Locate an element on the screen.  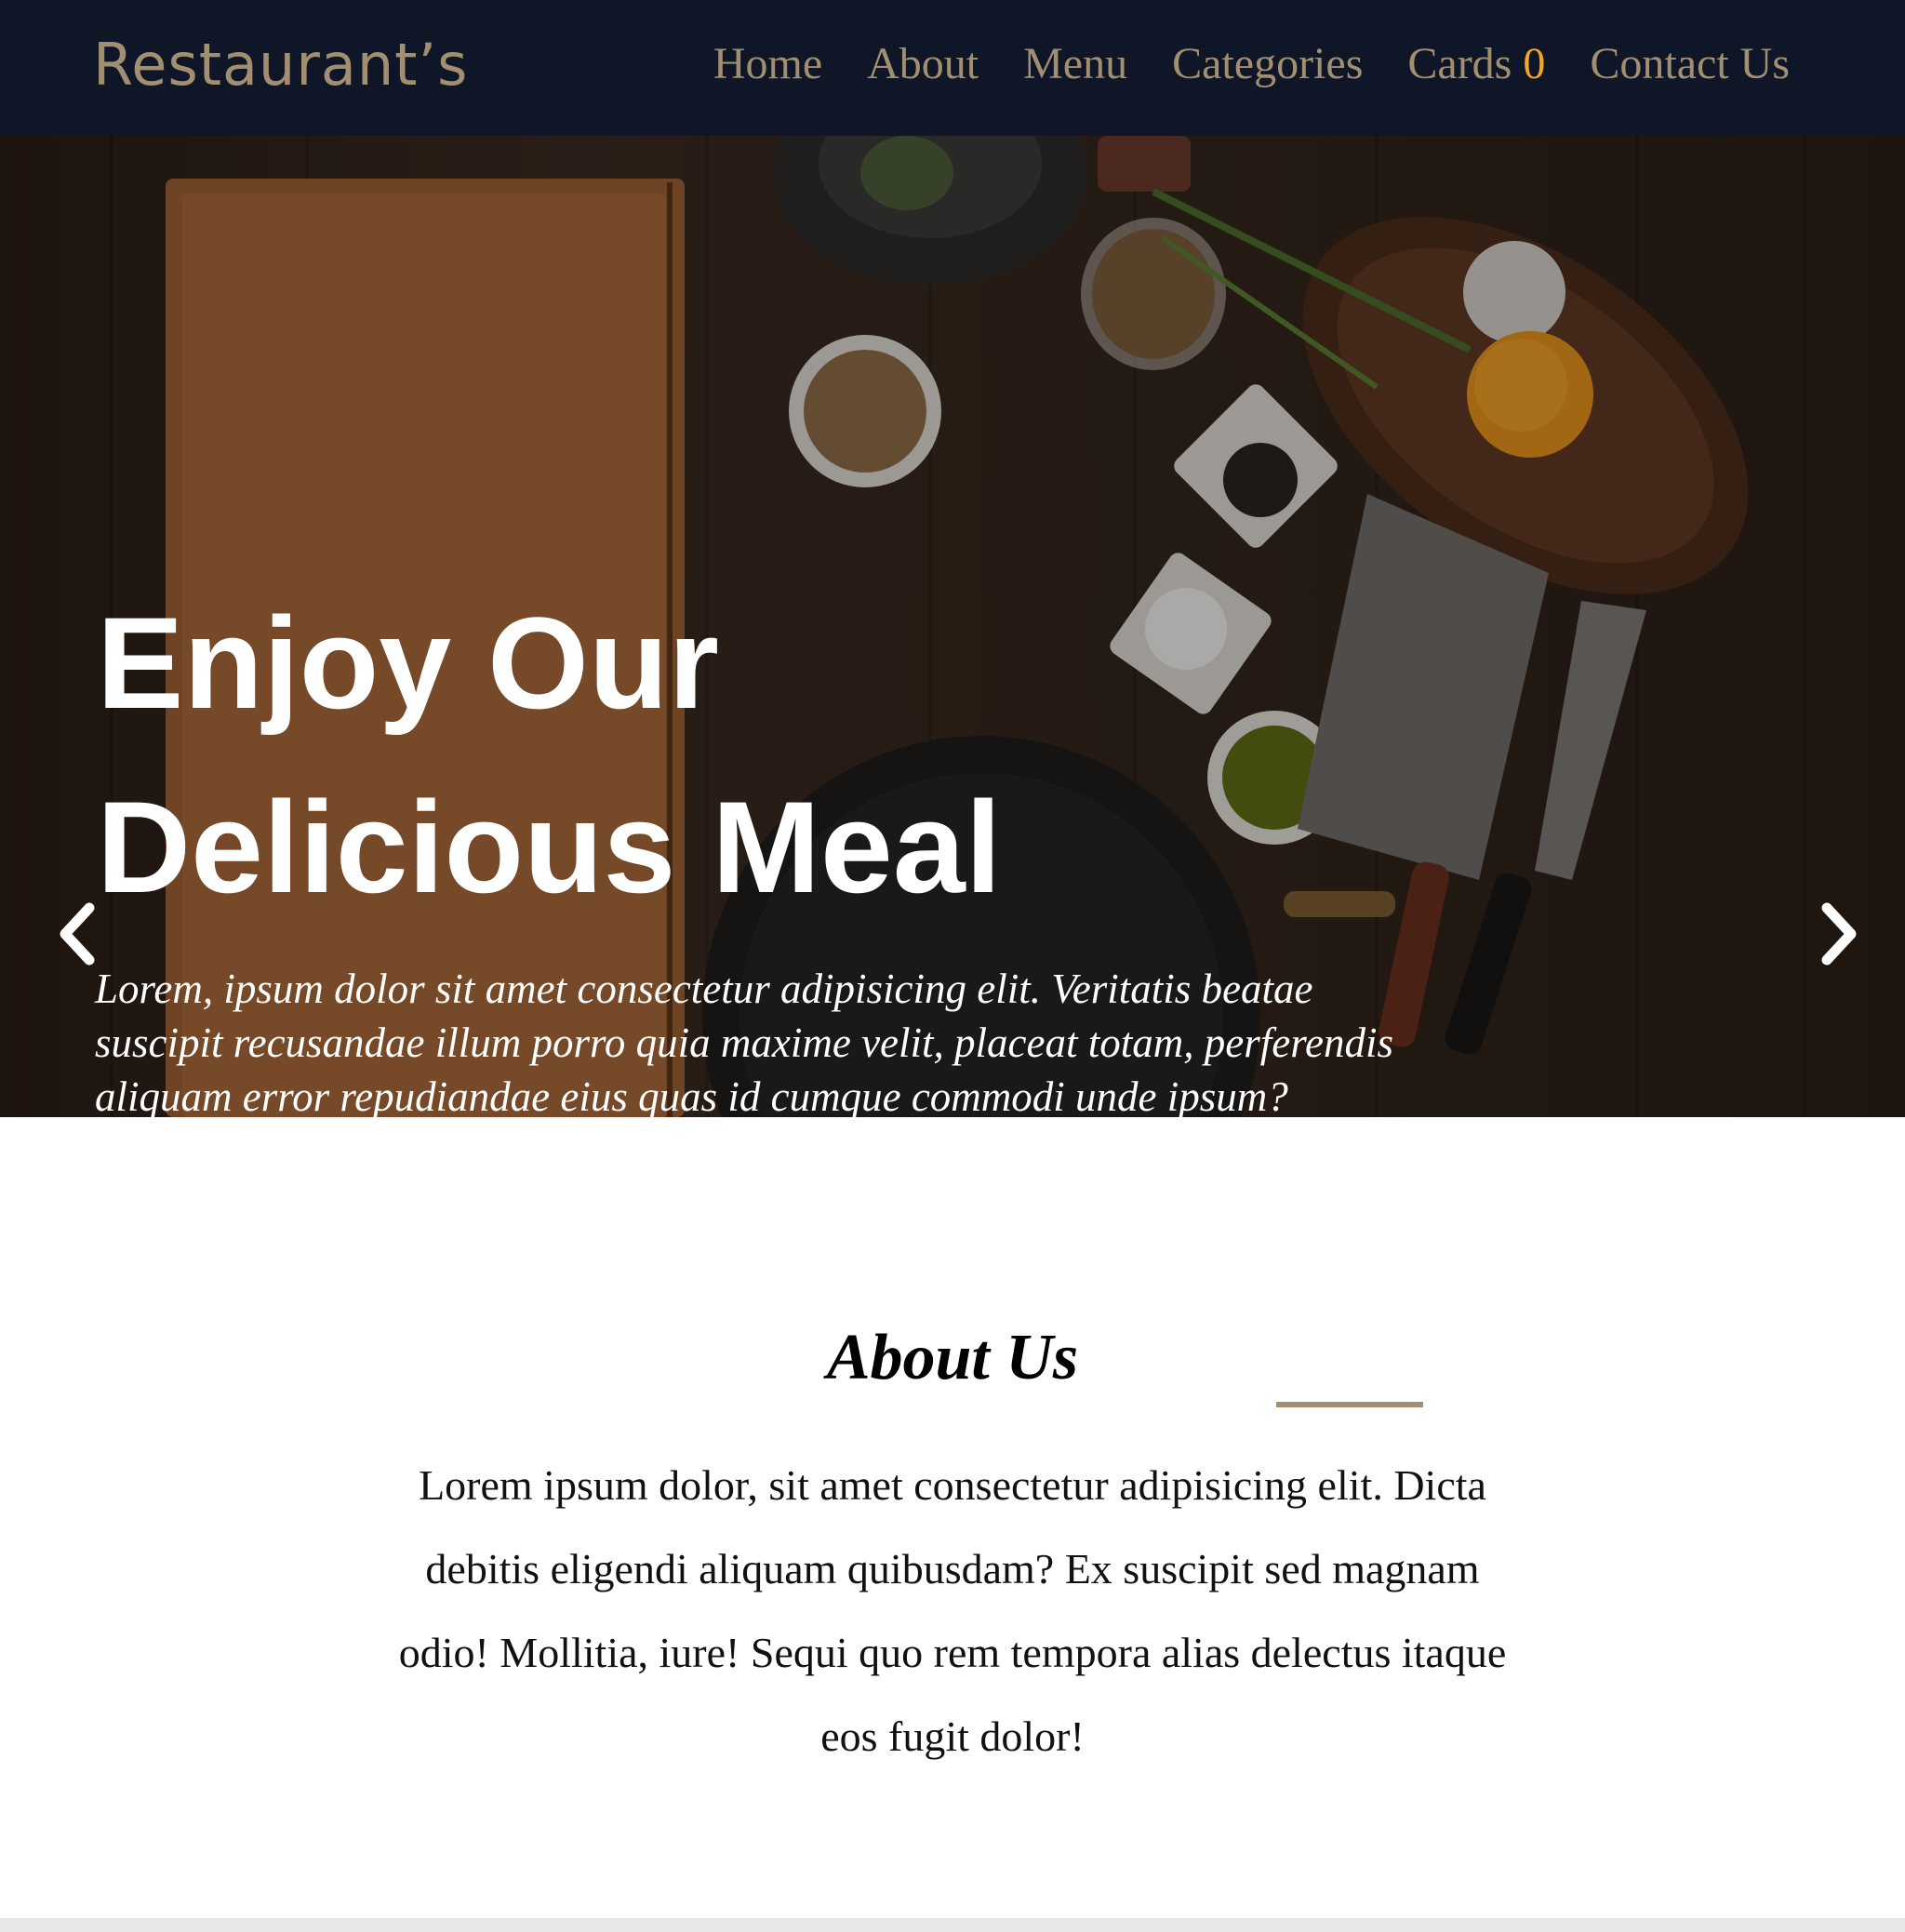
cart-count-badge: 0 is located at coordinates (1534, 63).